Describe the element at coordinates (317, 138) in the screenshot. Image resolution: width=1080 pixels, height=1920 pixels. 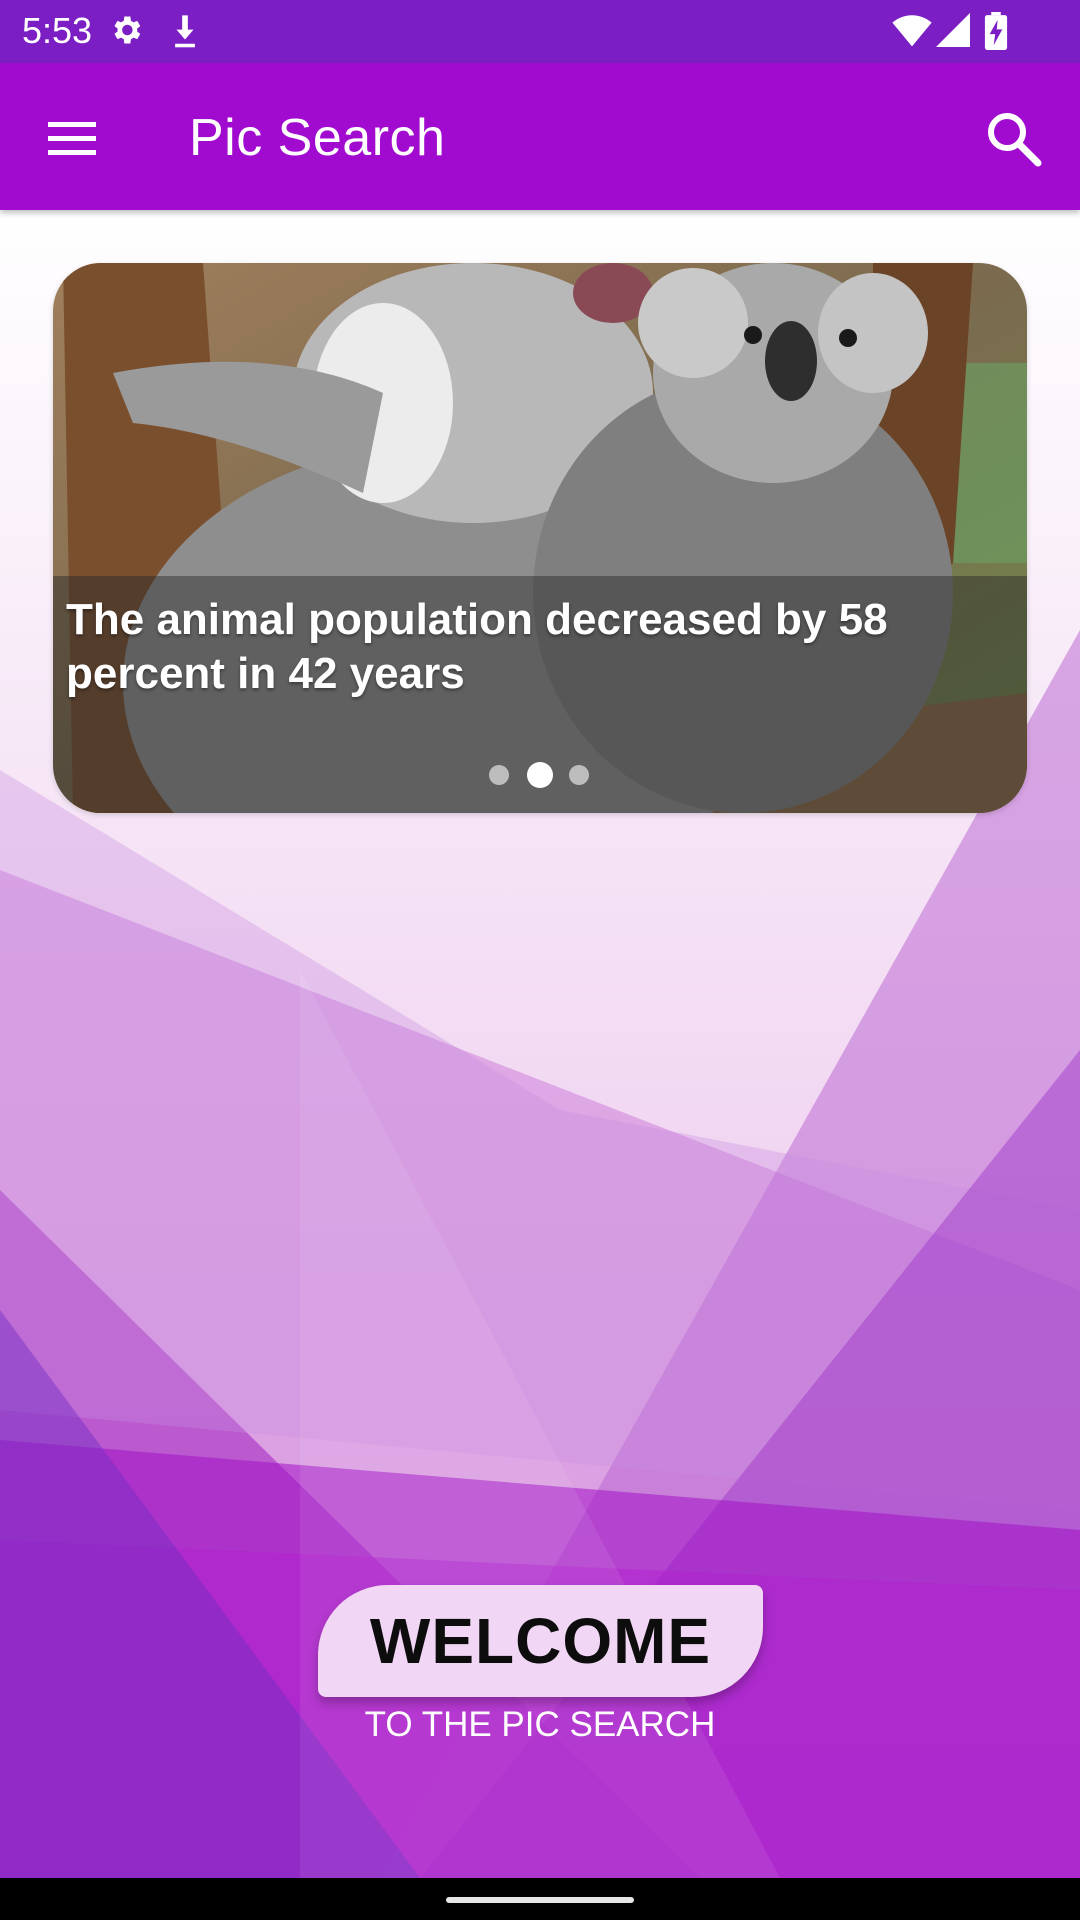
I see `app-title: Pic Search` at that location.